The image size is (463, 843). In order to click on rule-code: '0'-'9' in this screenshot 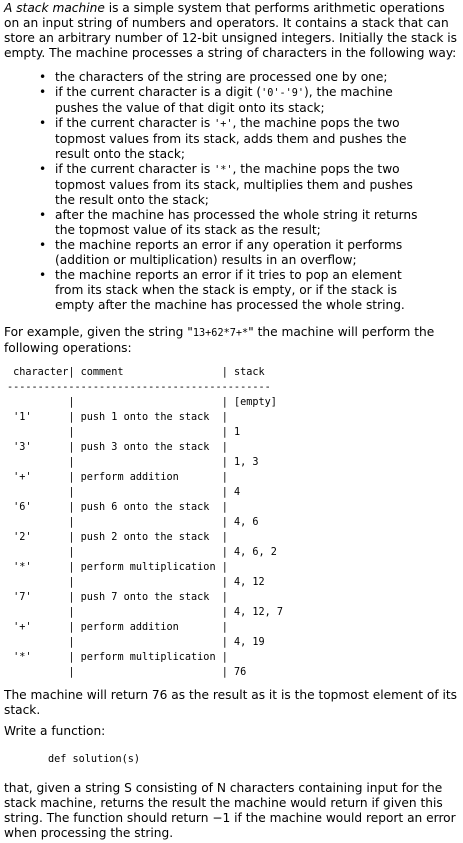, I will do `click(283, 93)`.